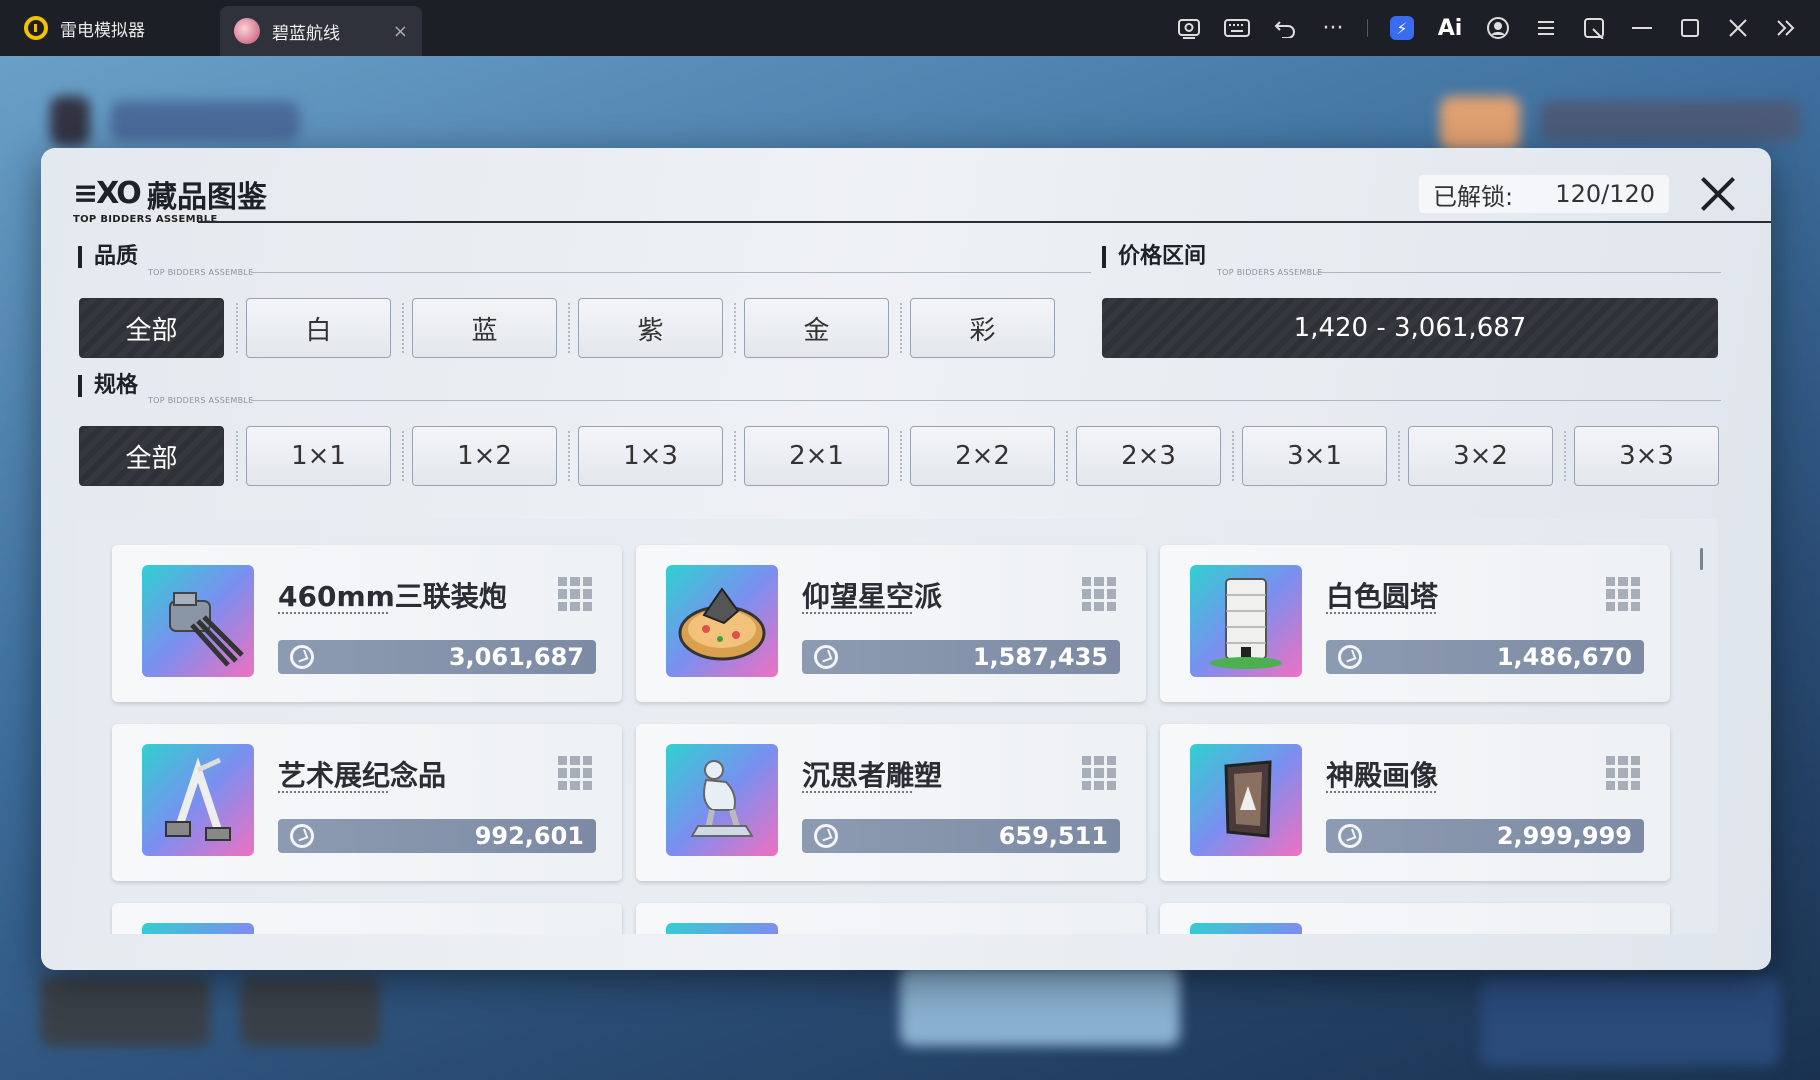  I want to click on close-icon, so click(1738, 28).